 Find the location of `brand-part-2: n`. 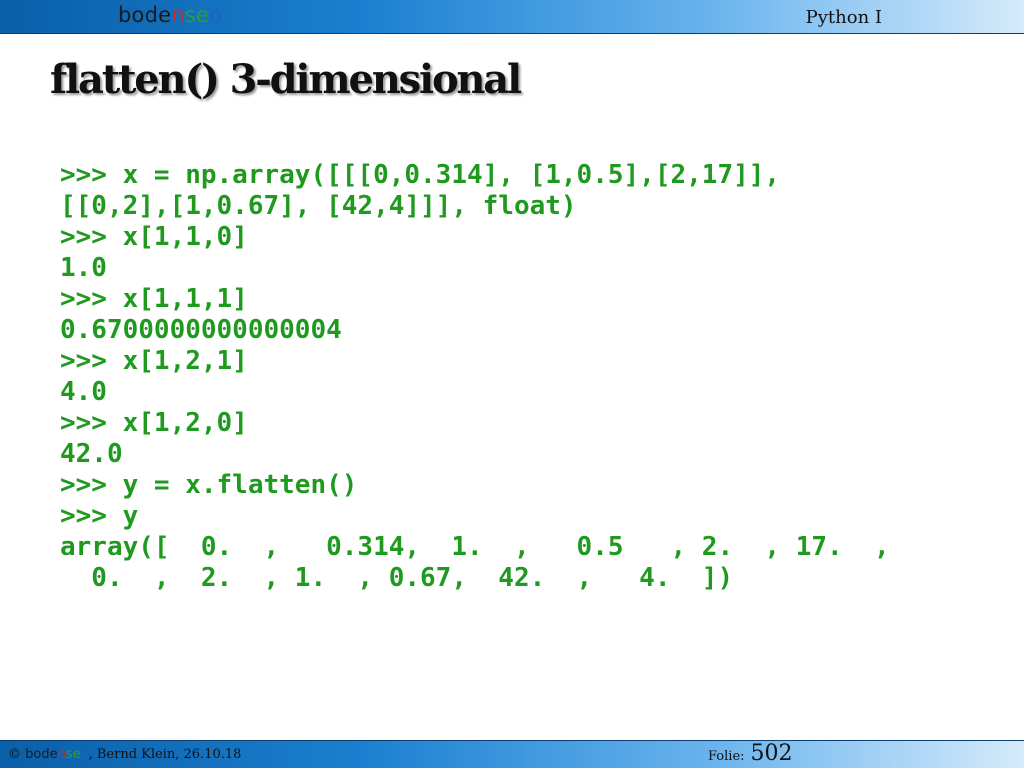

brand-part-2: n is located at coordinates (61, 754).